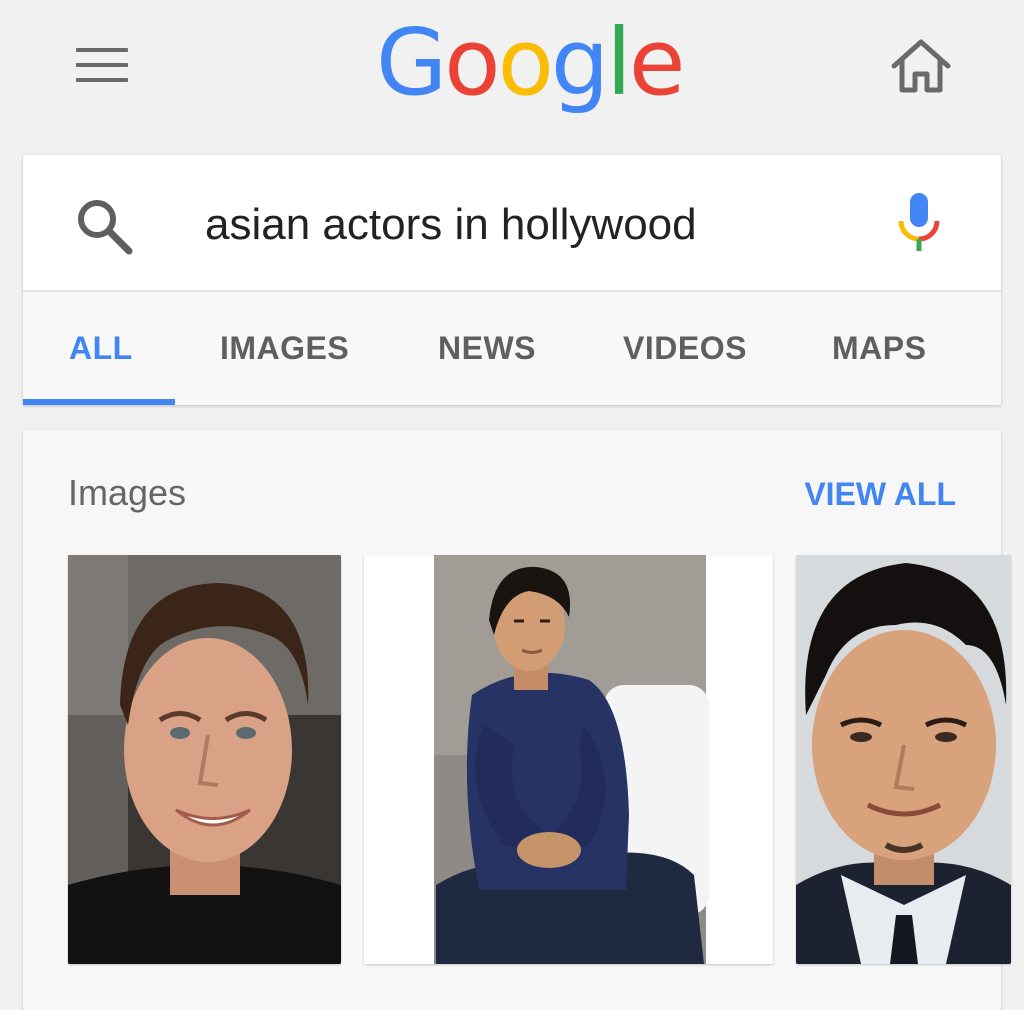 The height and width of the screenshot is (1010, 1024). Describe the element at coordinates (103, 66) in the screenshot. I see `hamburger-menu-icon` at that location.